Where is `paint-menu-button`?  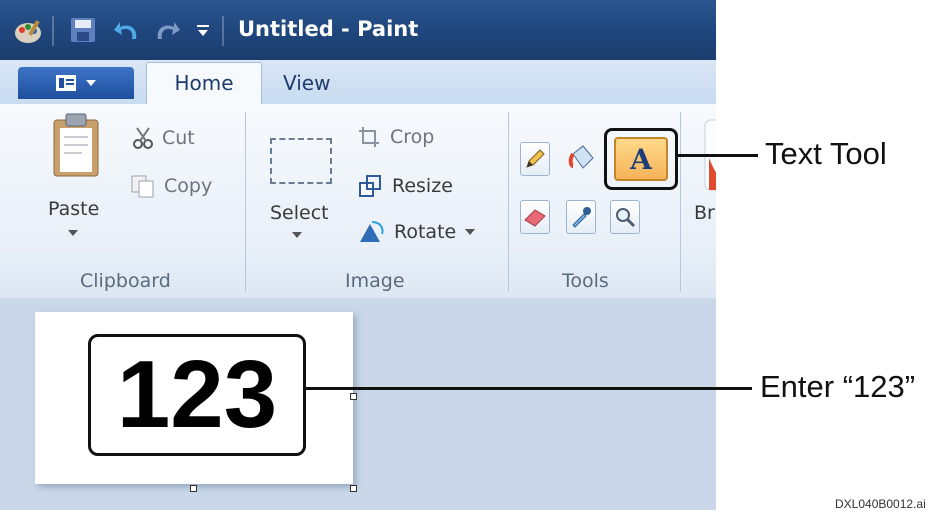
paint-menu-button is located at coordinates (76, 83).